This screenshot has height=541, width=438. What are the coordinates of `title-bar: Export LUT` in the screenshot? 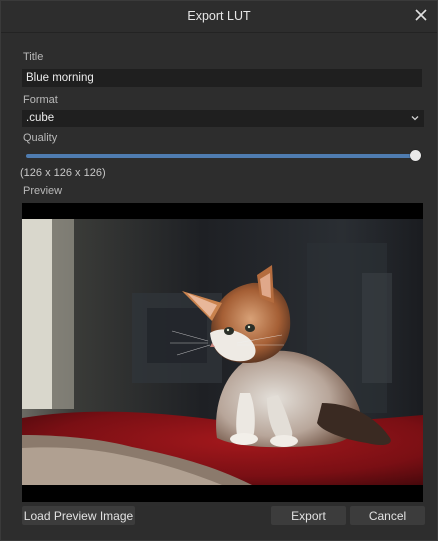 It's located at (219, 17).